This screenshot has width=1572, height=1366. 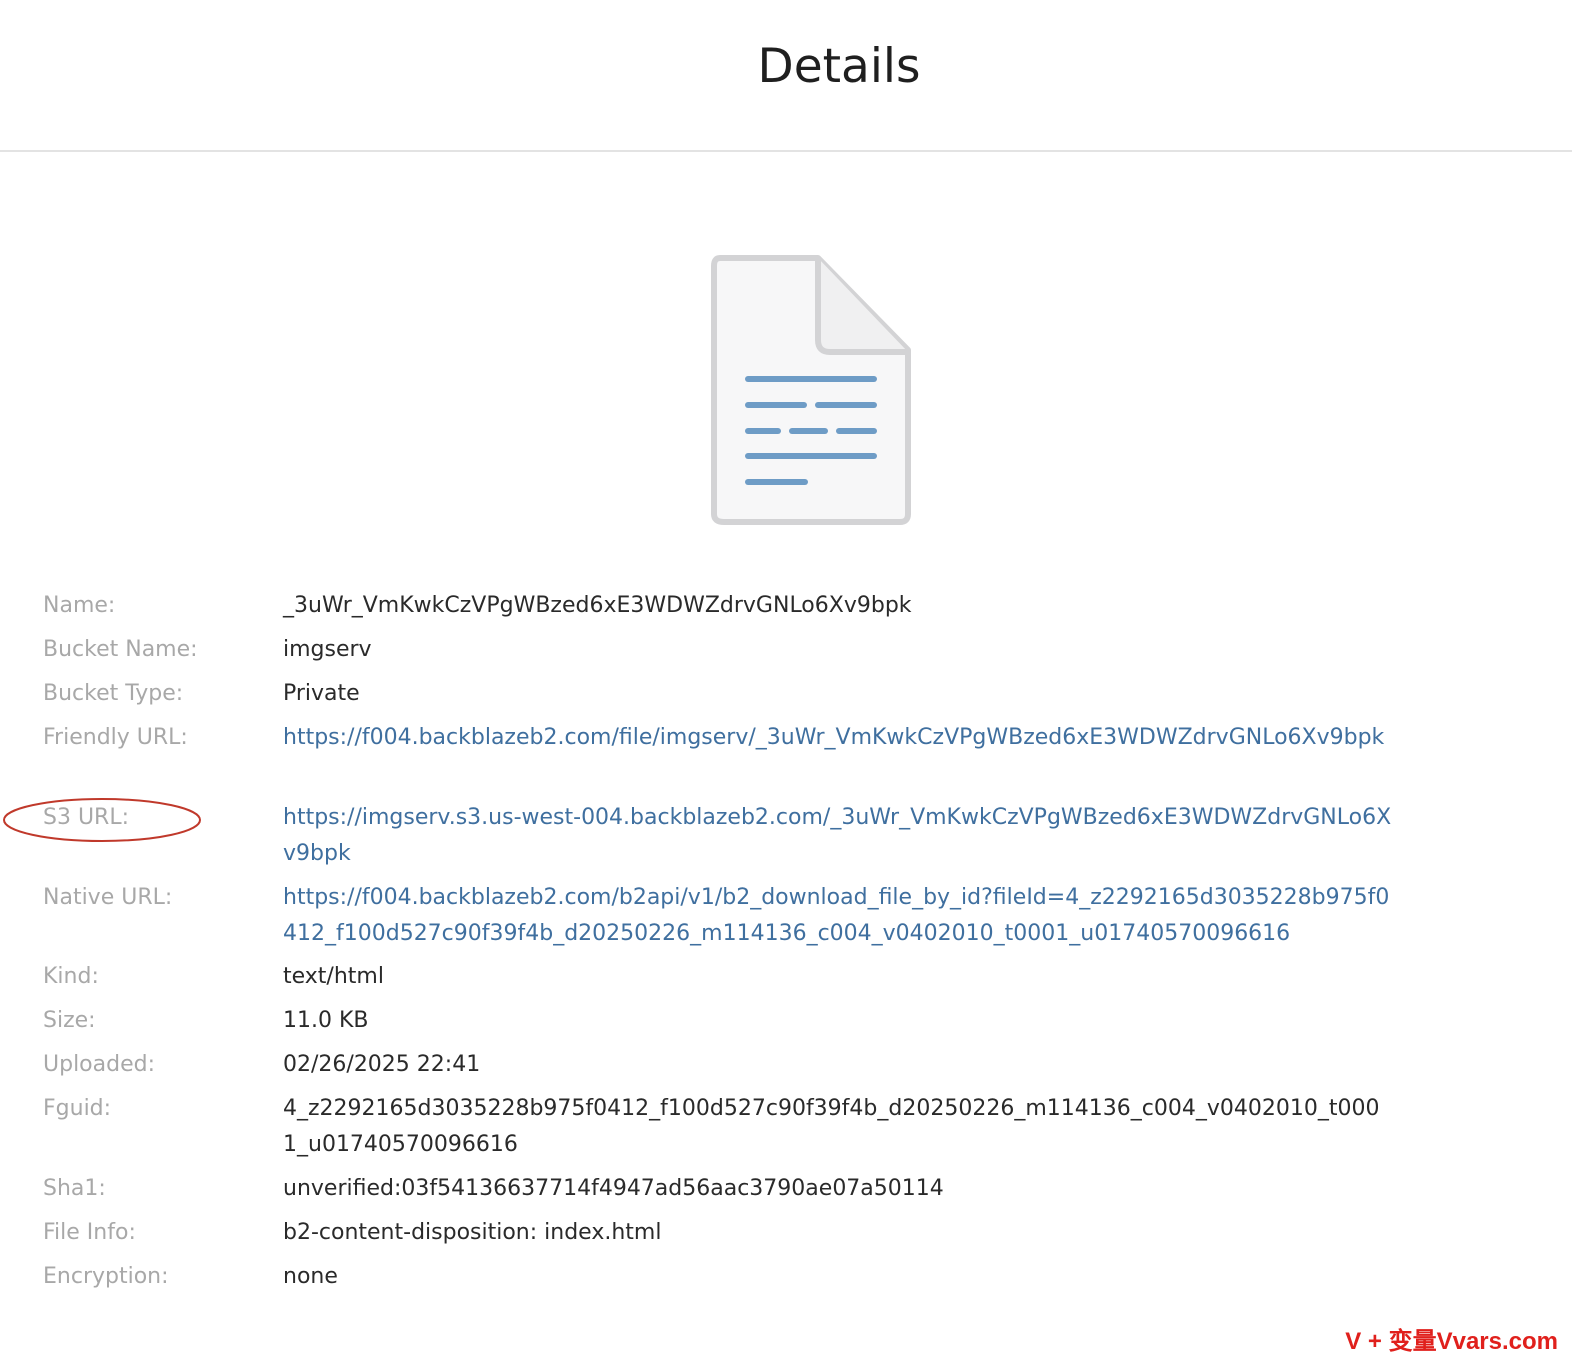 I want to click on bucket-type-label: Bucket Type:, so click(x=113, y=693).